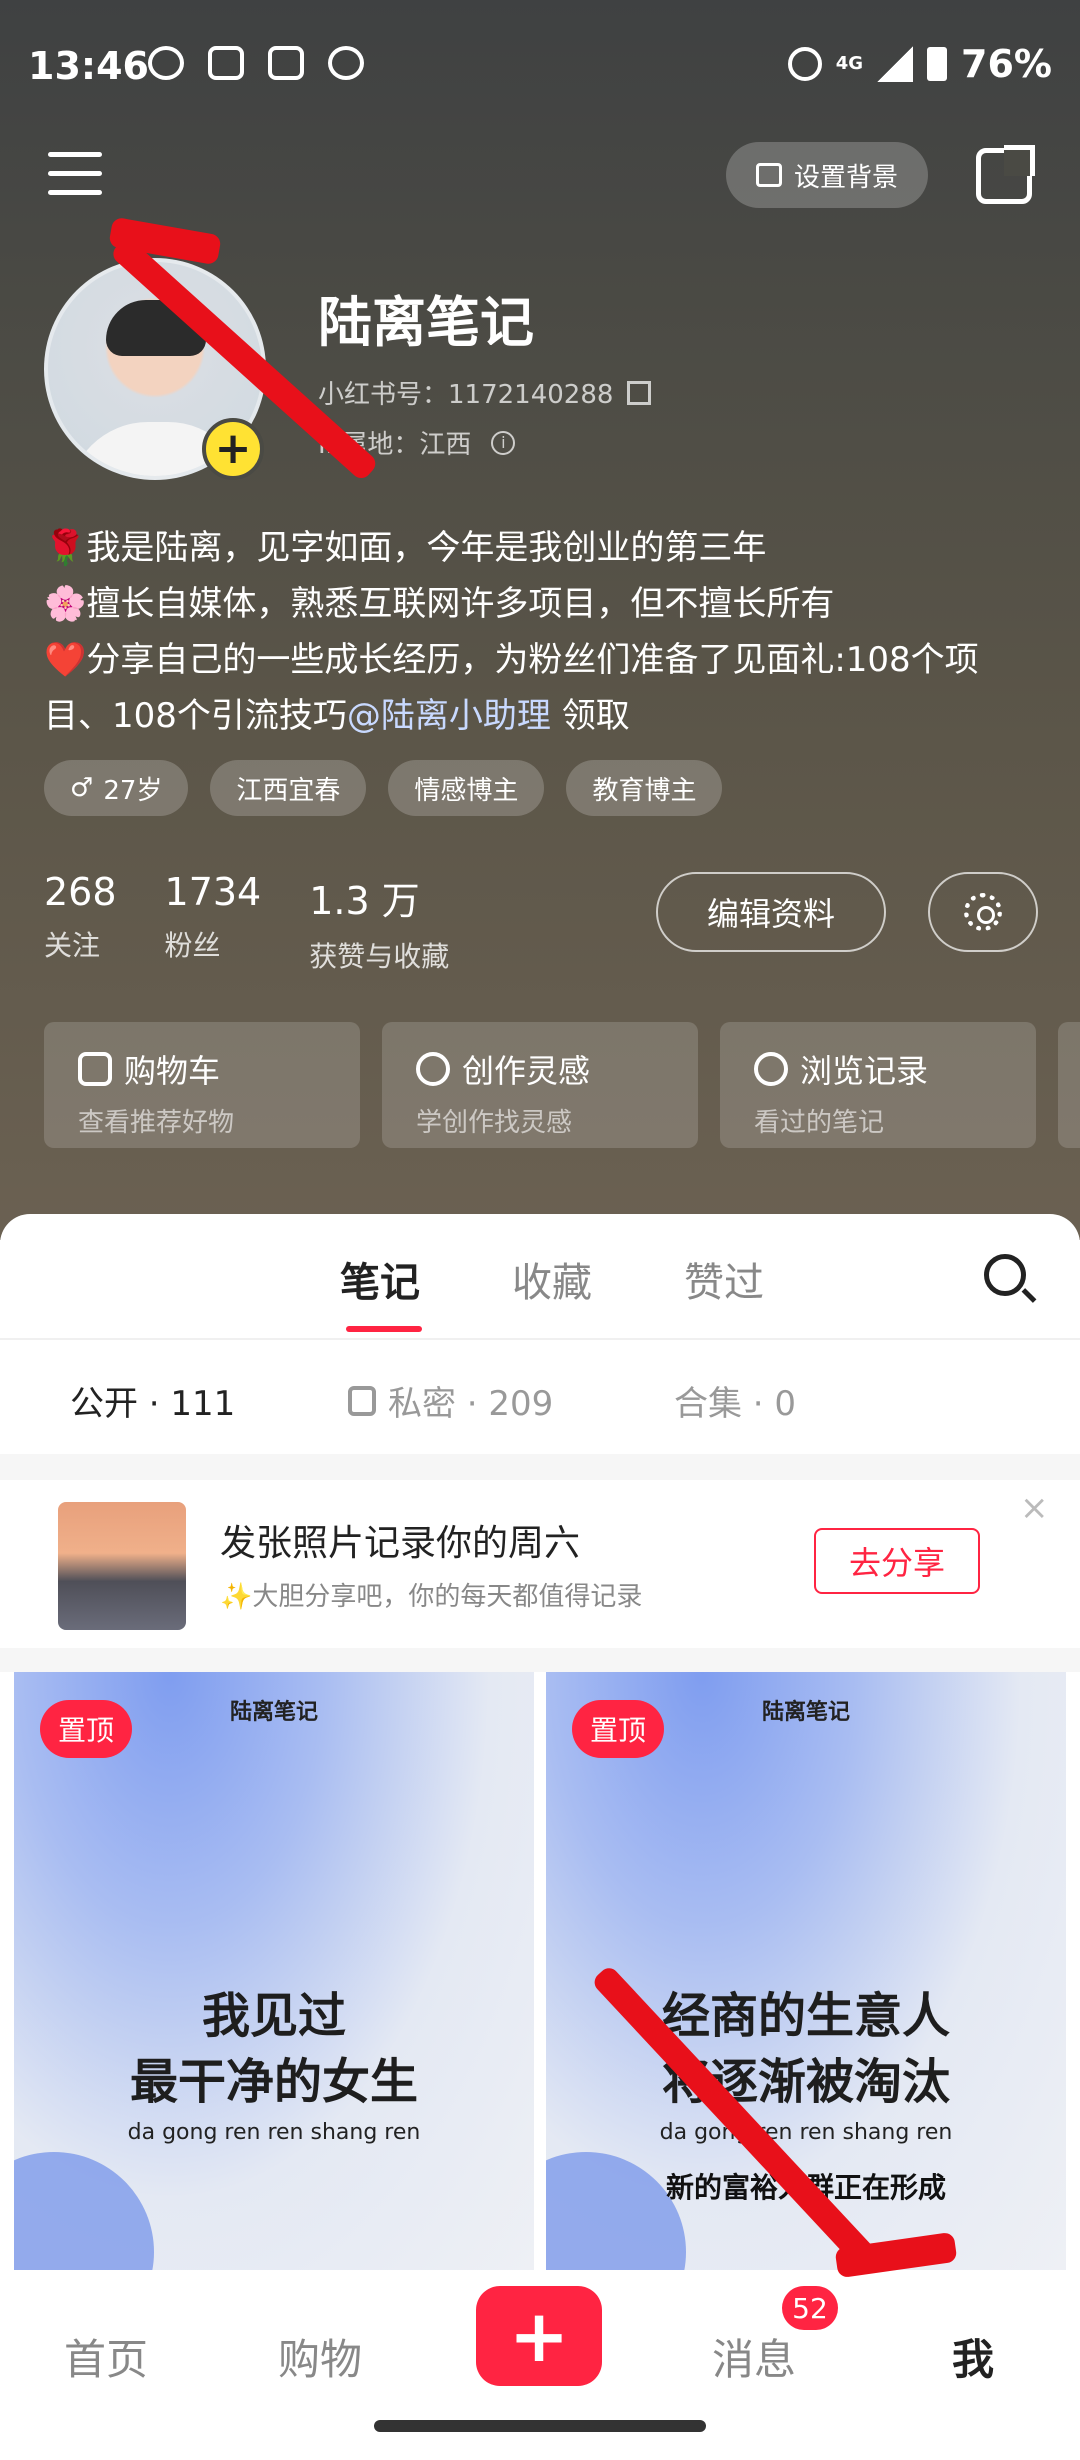  I want to click on go-share-button: 去分享, so click(897, 1561).